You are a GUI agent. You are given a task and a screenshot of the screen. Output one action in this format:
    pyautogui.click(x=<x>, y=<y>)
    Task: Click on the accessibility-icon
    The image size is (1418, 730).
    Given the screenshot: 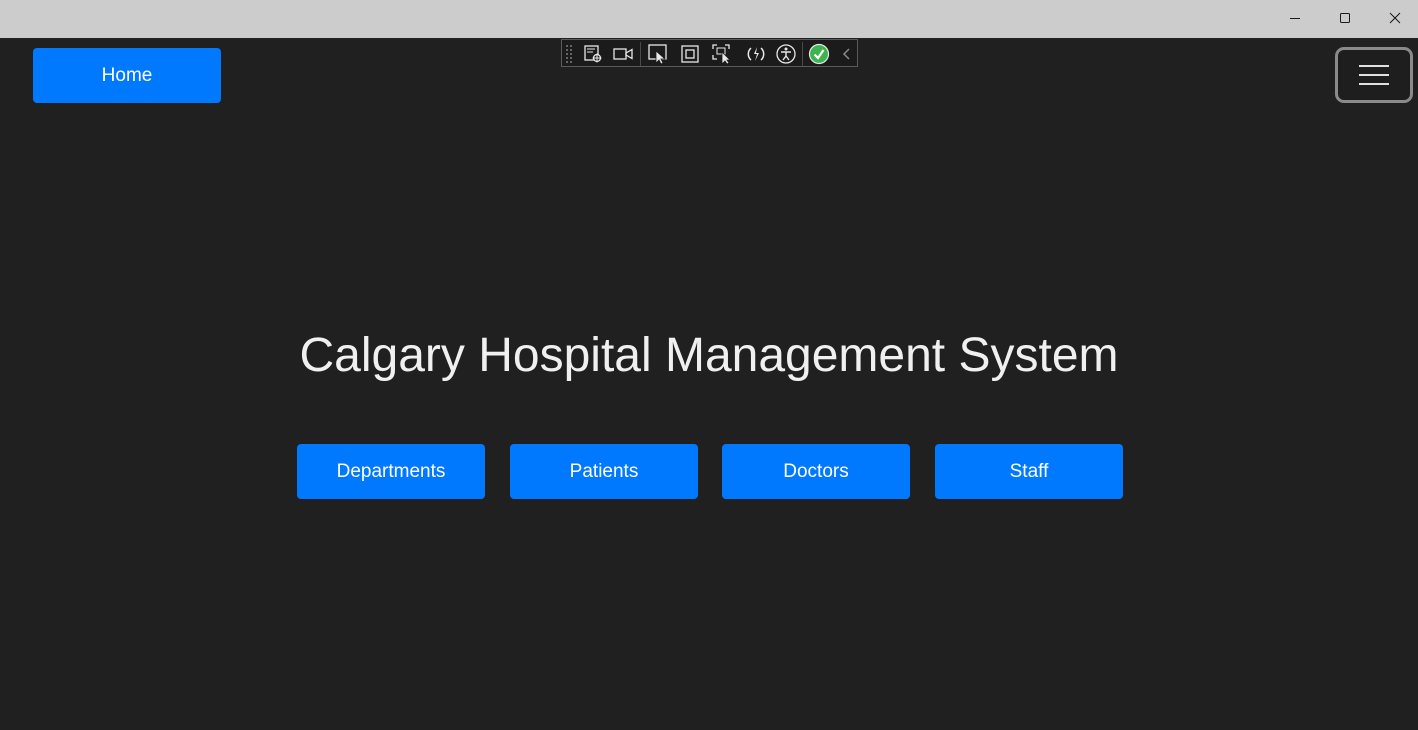 What is the action you would take?
    pyautogui.click(x=786, y=54)
    